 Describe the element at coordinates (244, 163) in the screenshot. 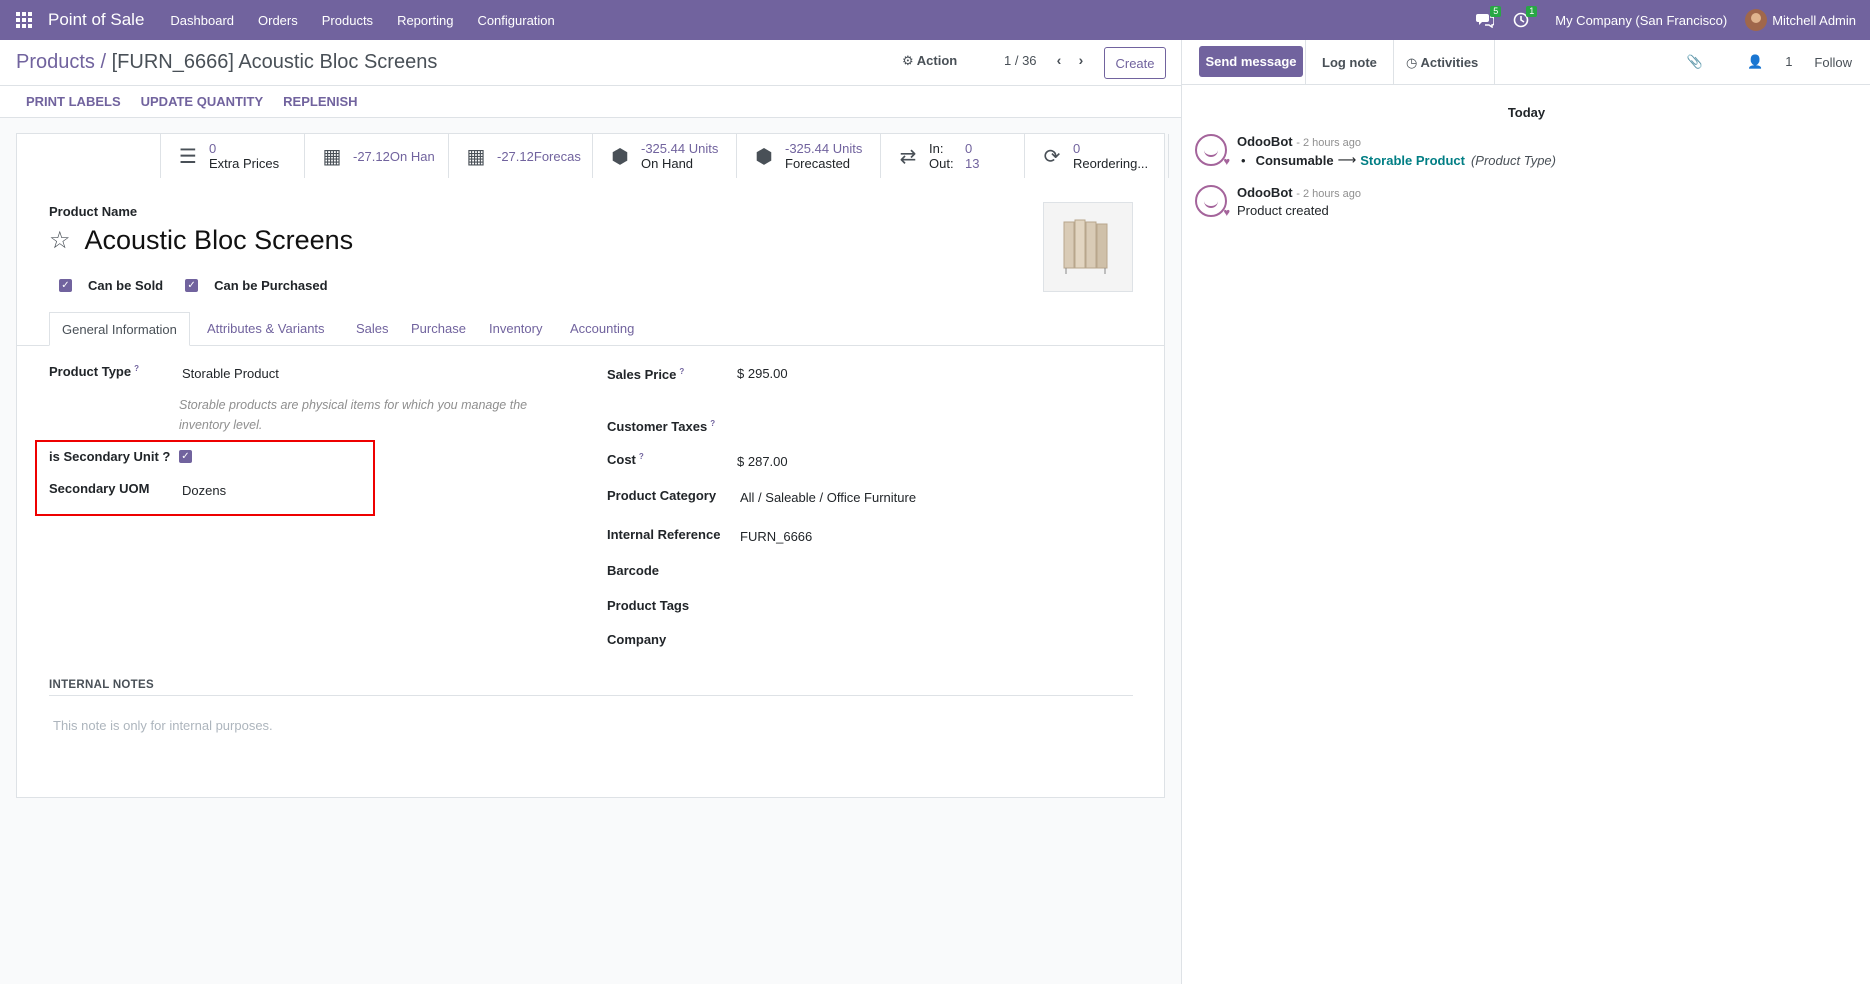

I see `extra-prices-label: Extra Prices` at that location.